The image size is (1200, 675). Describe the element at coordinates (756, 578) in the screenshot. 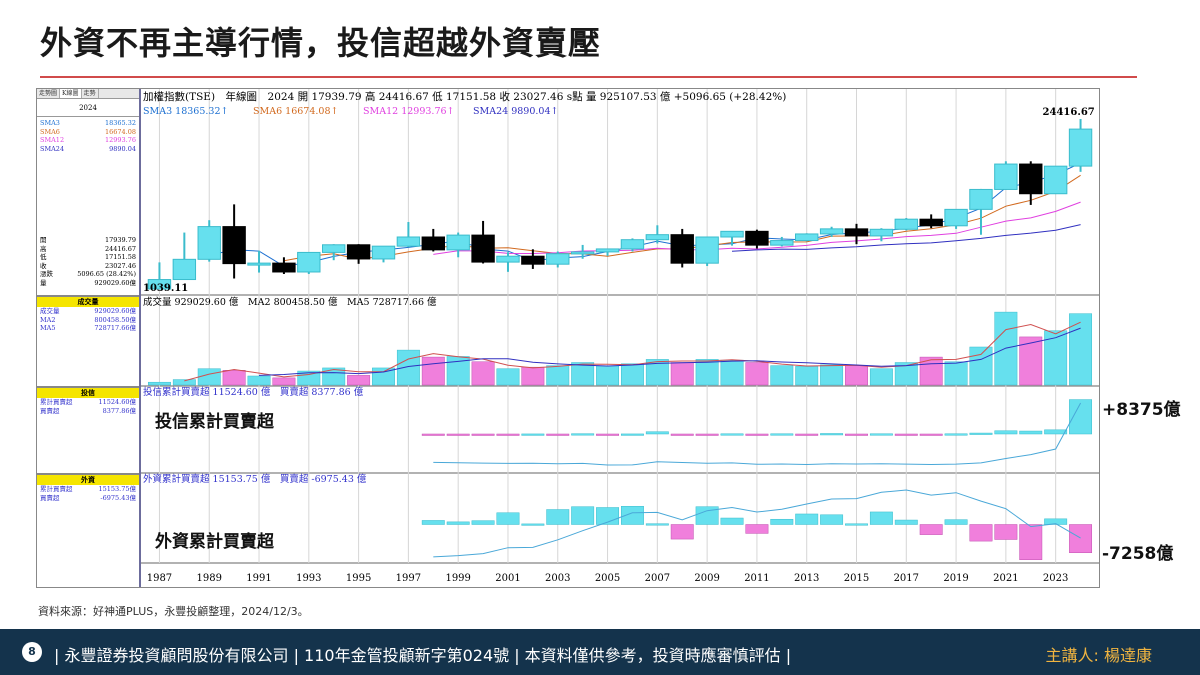

I see `x-tick-label: 2011` at that location.